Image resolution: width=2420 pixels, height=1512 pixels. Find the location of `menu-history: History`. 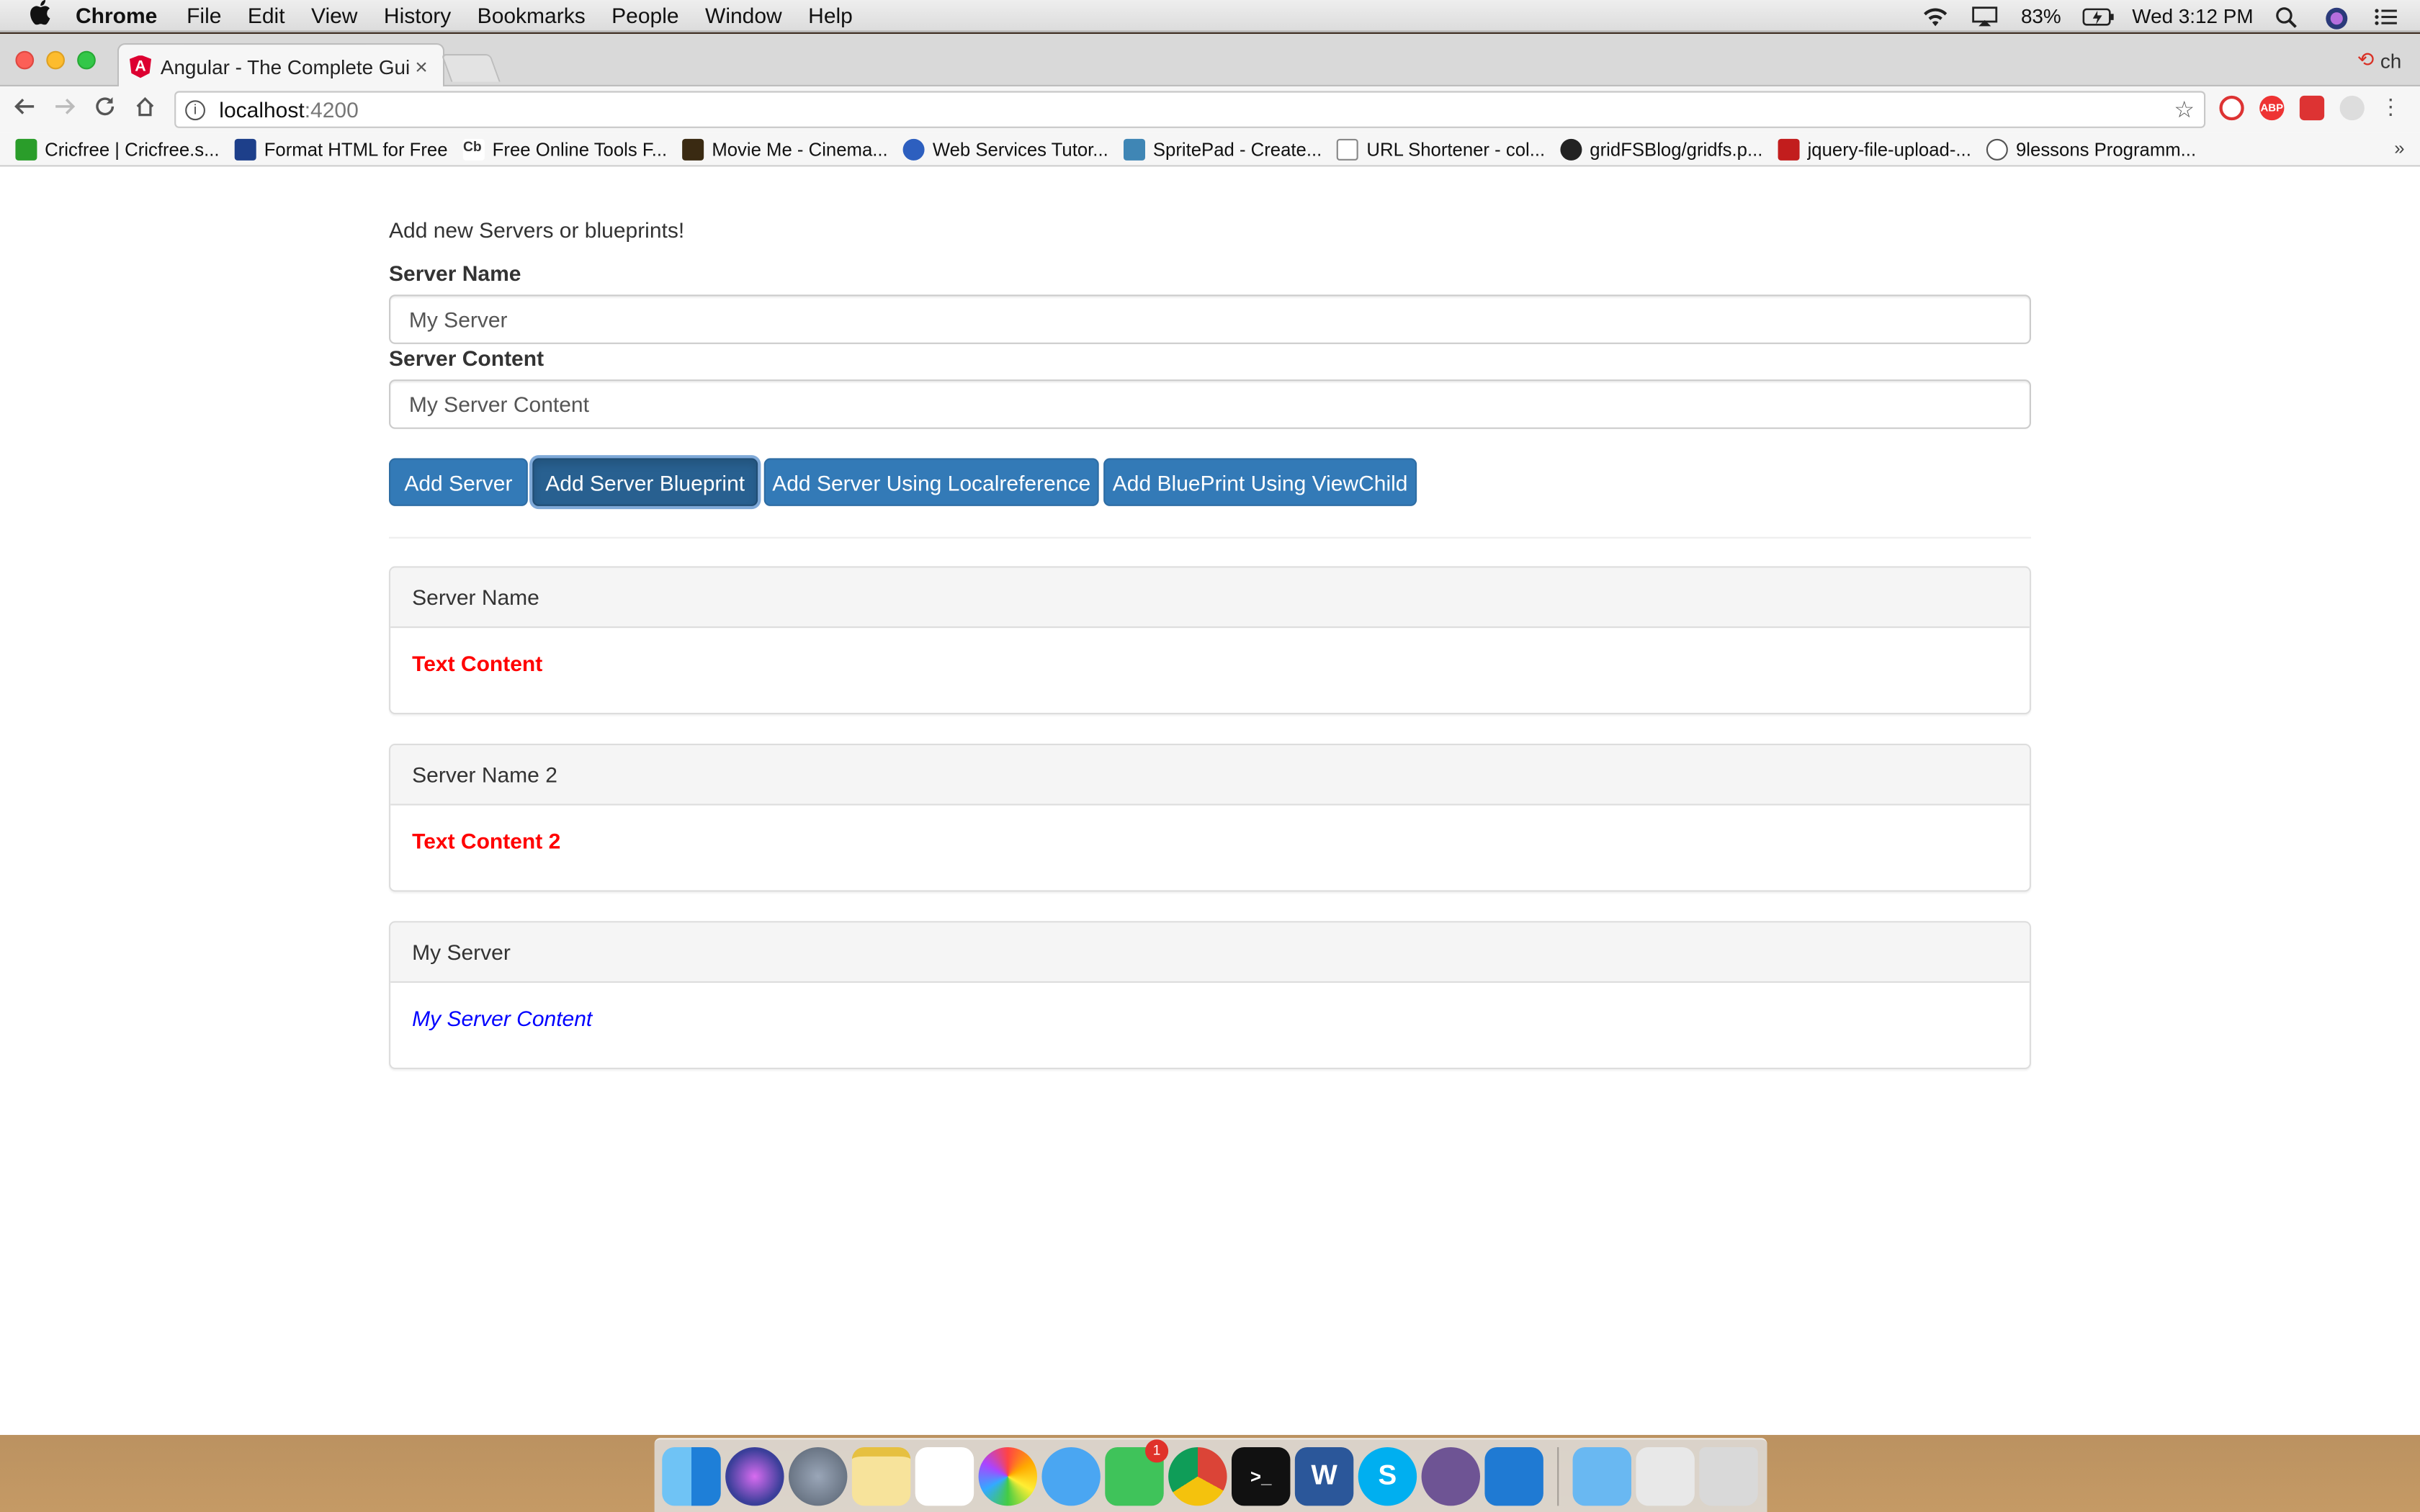

menu-history: History is located at coordinates (418, 15).